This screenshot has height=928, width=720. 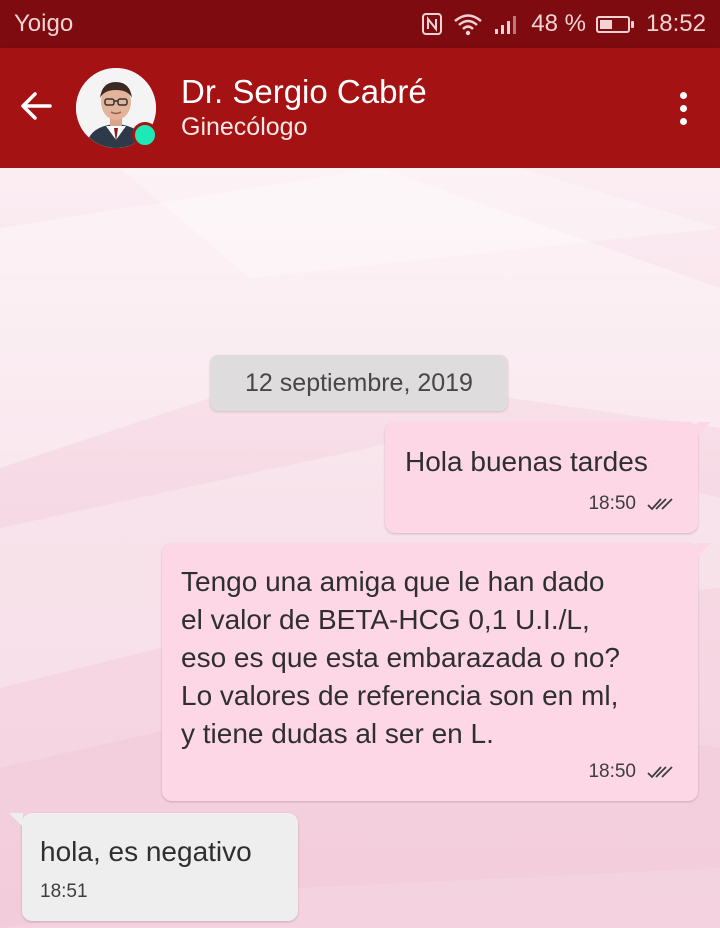 What do you see at coordinates (146, 851) in the screenshot?
I see `message-text: hola, es negativo` at bounding box center [146, 851].